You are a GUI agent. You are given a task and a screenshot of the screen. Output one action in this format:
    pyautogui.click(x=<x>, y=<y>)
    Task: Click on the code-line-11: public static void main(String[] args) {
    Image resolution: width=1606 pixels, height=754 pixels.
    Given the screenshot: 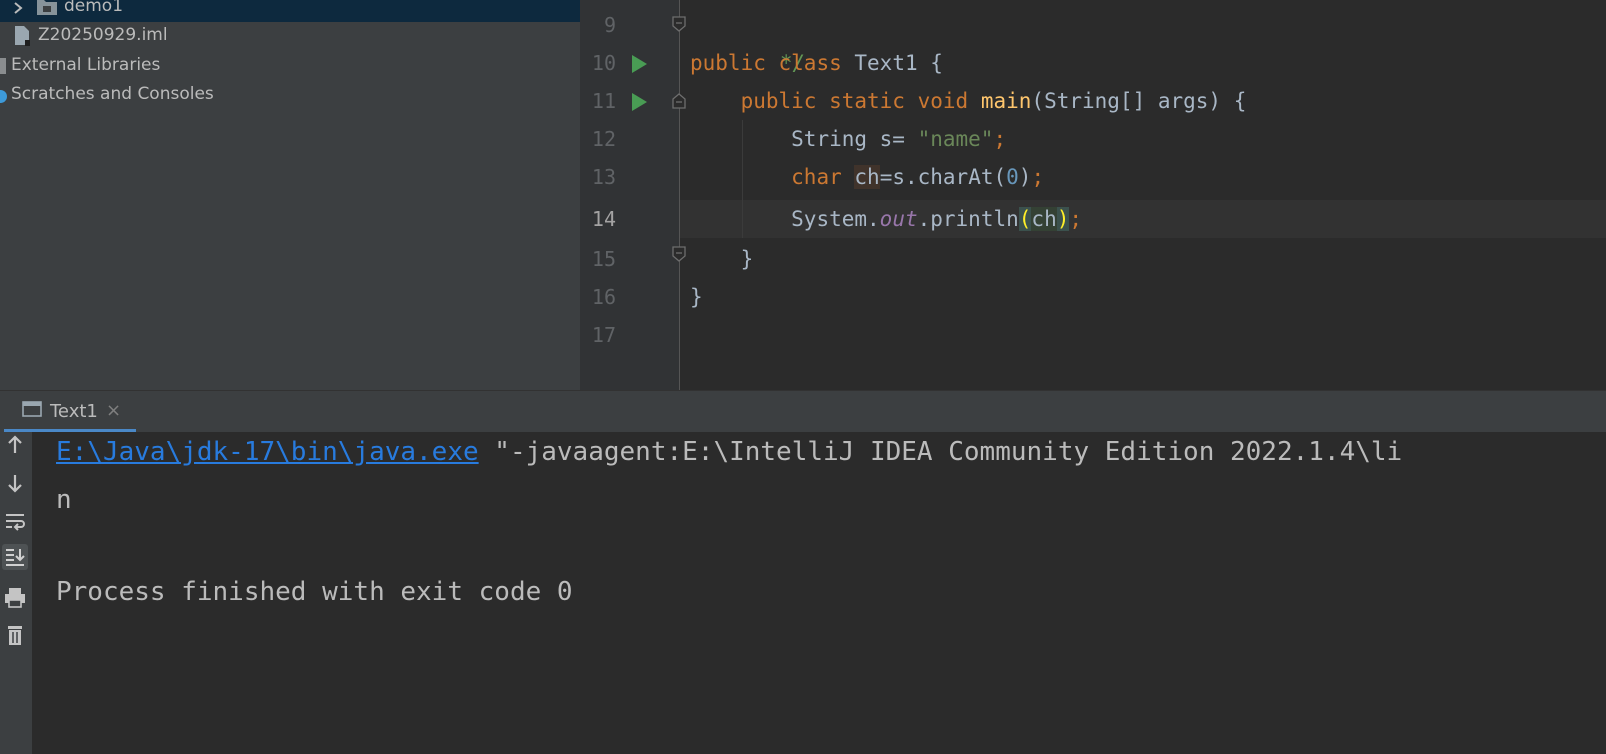 What is the action you would take?
    pyautogui.click(x=968, y=101)
    